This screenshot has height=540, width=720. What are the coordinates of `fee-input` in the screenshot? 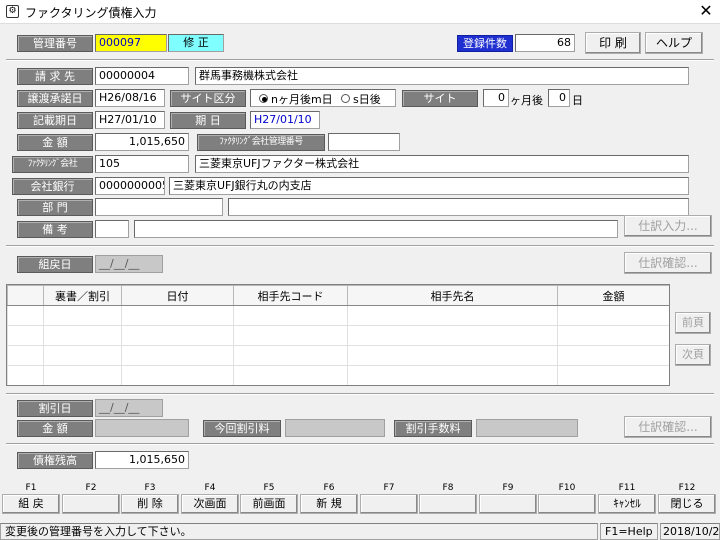 It's located at (527, 428).